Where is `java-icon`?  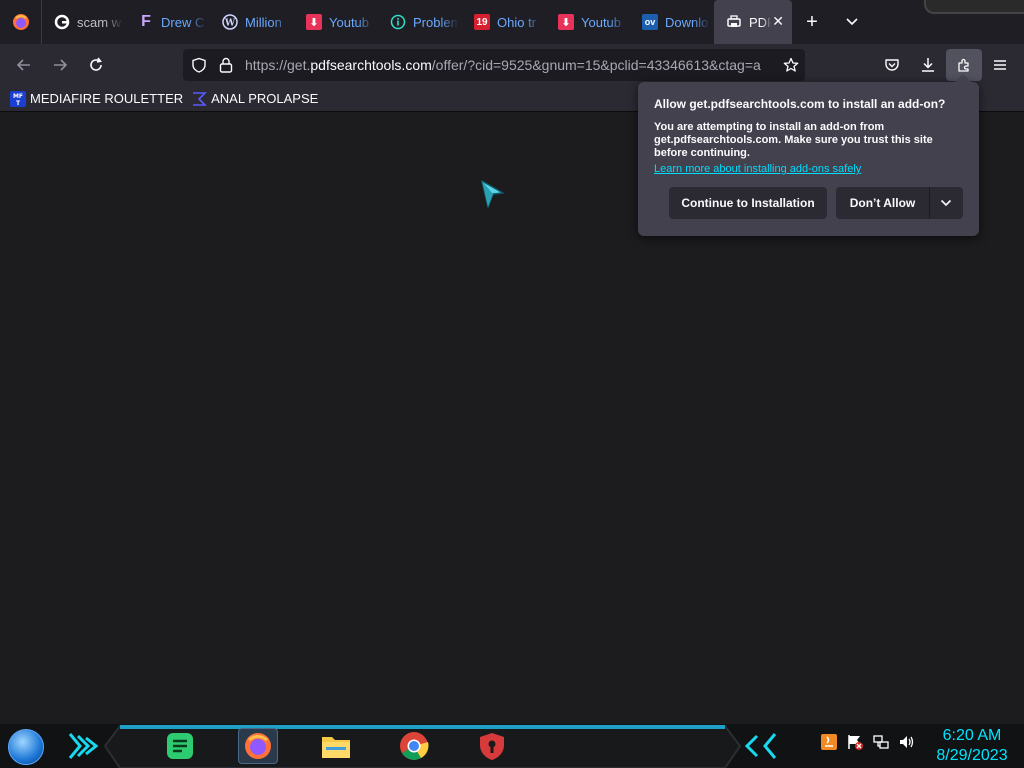 java-icon is located at coordinates (829, 742).